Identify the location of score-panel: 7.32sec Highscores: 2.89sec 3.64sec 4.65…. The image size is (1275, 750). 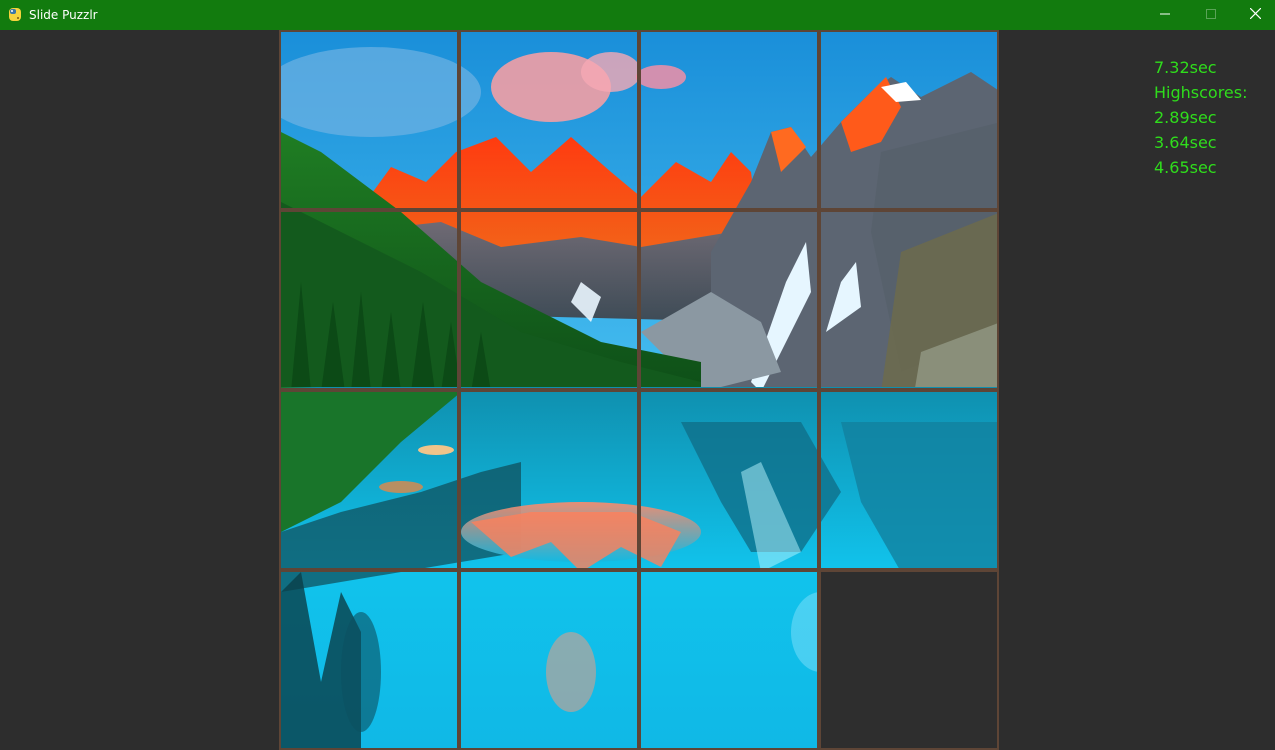
(1201, 117).